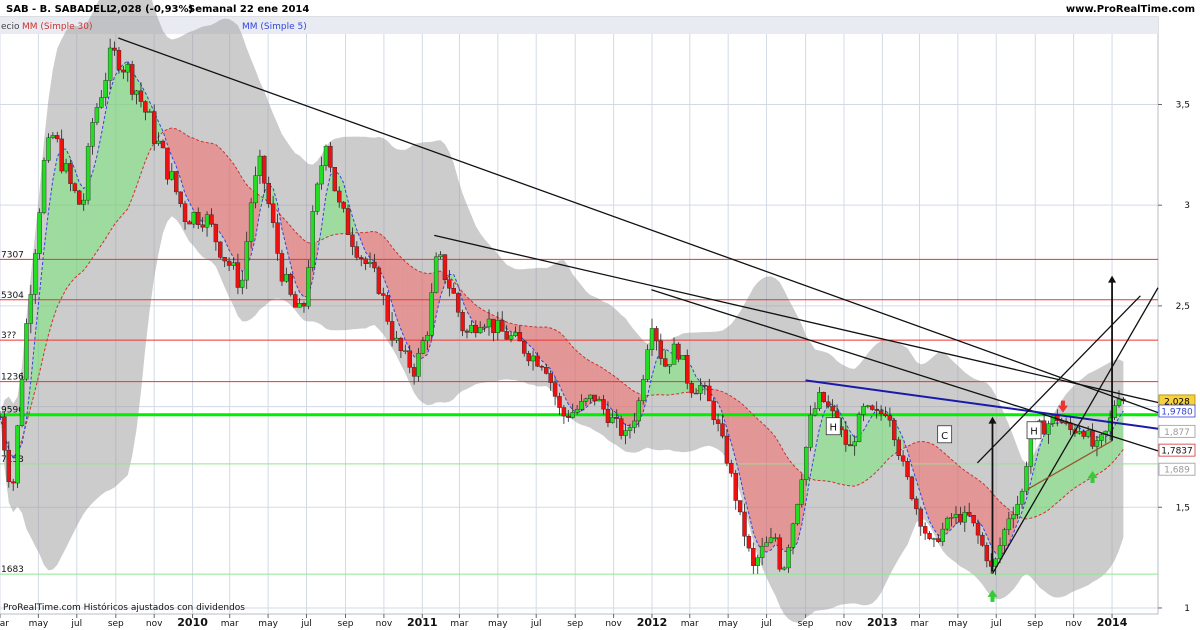 The width and height of the screenshot is (1200, 630). What do you see at coordinates (12, 296) in the screenshot?
I see `level-label: 5304` at bounding box center [12, 296].